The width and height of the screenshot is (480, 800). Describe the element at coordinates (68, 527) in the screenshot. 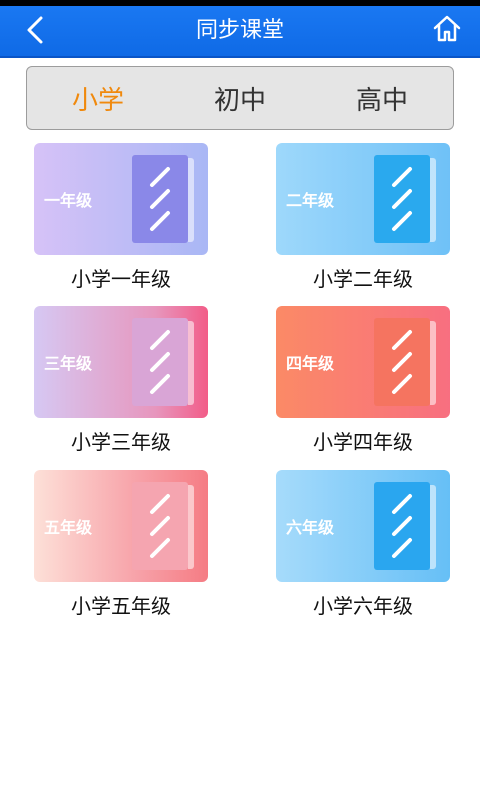

I see `grade-card-label: 五年级` at that location.